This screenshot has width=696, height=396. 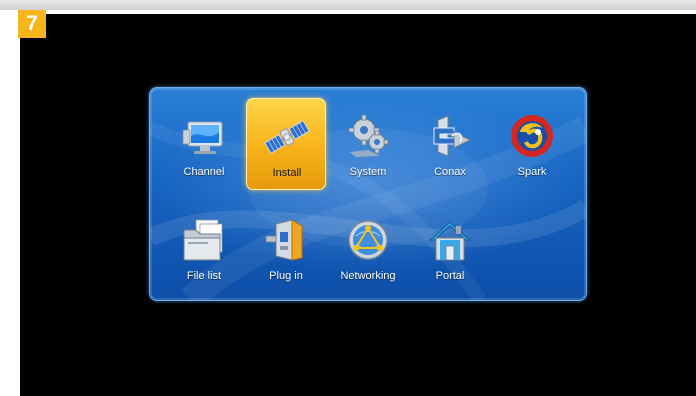 What do you see at coordinates (204, 172) in the screenshot?
I see `menu-item-label: Channel` at bounding box center [204, 172].